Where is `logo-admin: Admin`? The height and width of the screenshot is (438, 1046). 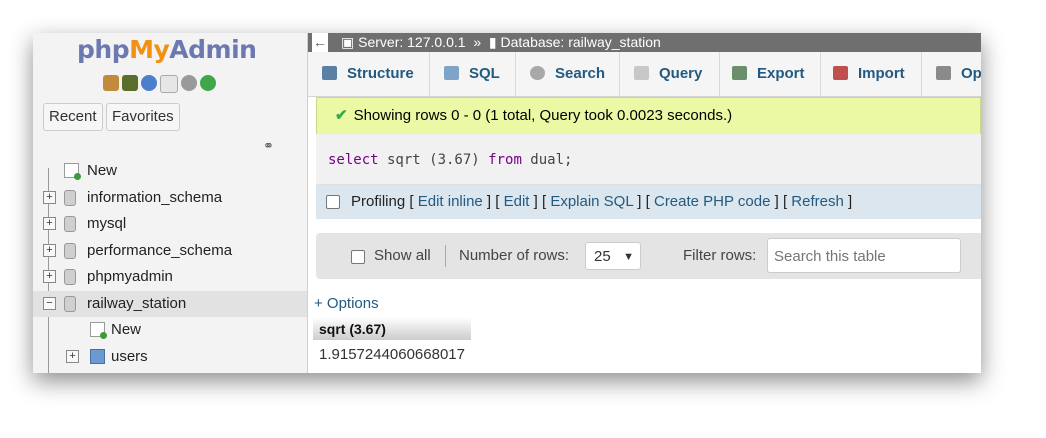
logo-admin: Admin is located at coordinates (213, 49).